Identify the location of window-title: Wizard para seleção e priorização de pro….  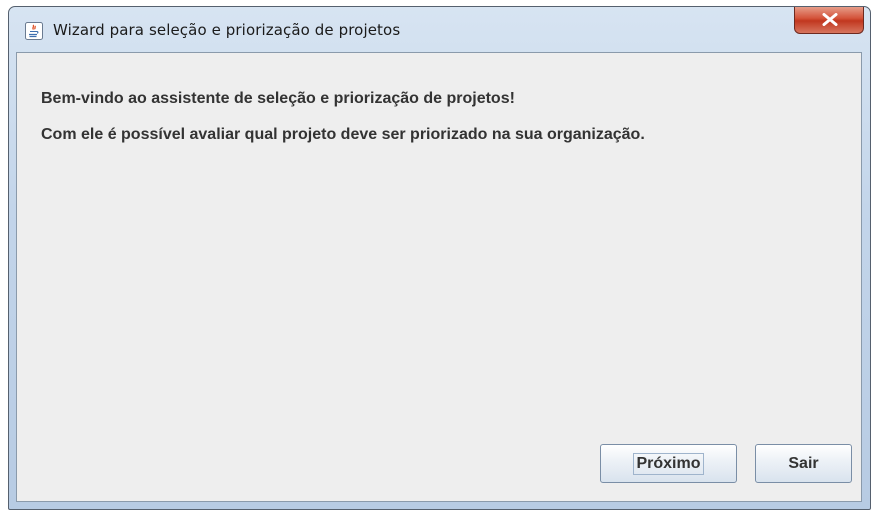
(227, 30).